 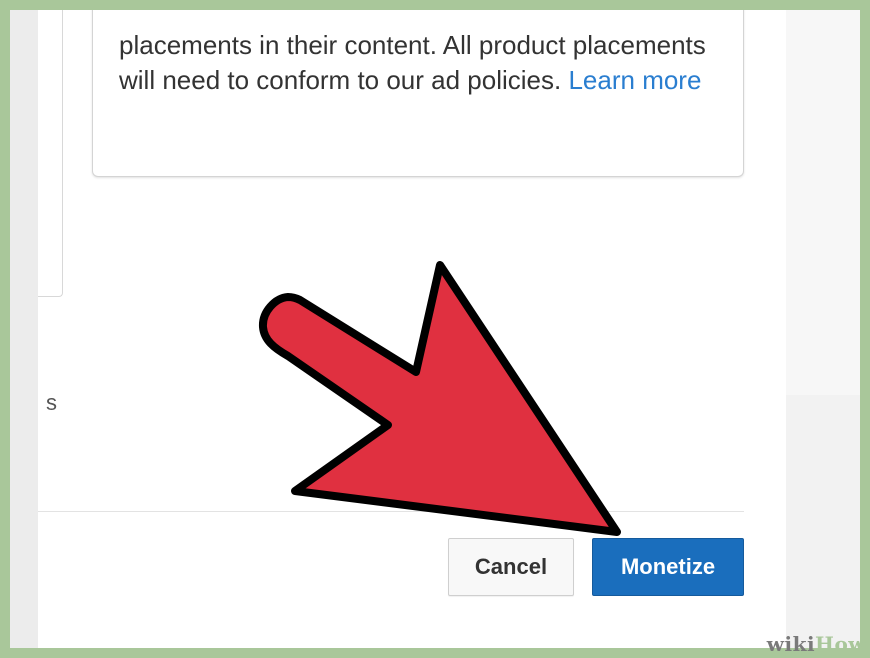 I want to click on wikihow-watermark: wikiHow, so click(x=816, y=644).